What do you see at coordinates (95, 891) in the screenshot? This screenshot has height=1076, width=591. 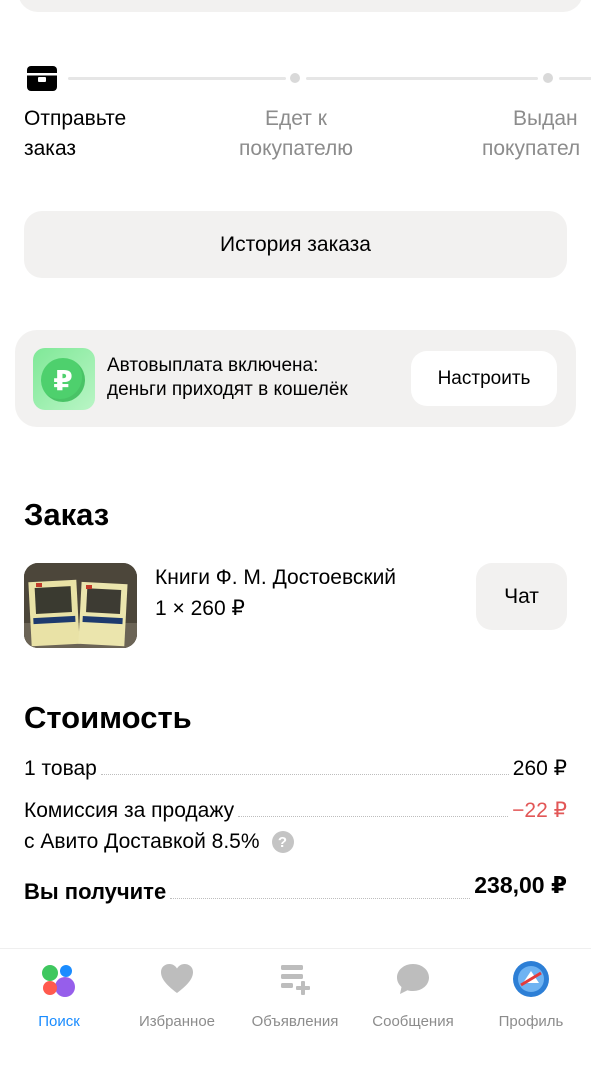 I see `total-label: Вы получите` at bounding box center [95, 891].